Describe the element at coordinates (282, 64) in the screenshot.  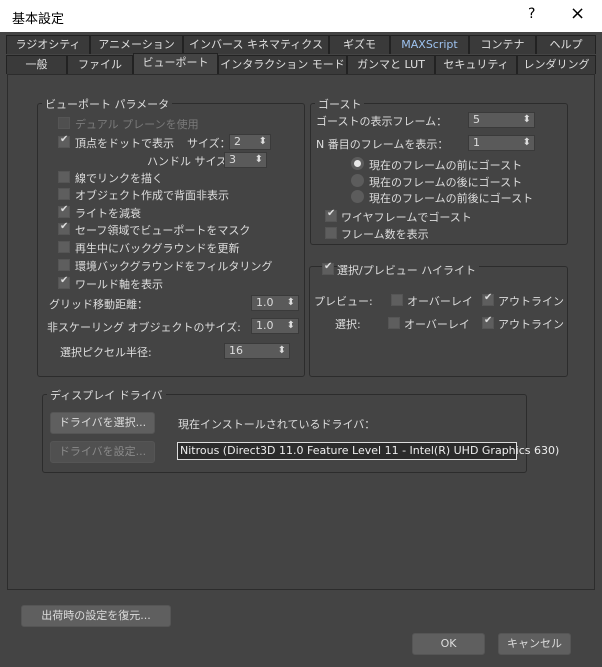
I see `tab-interaction-mode: インタラクション モード` at that location.